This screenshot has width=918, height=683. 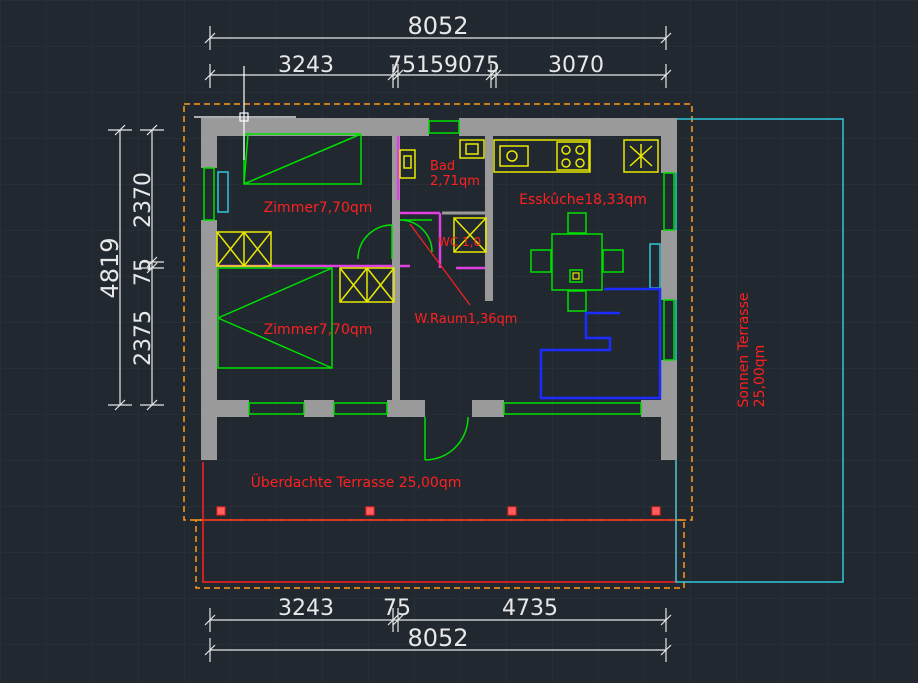 I want to click on room-label-zimmer-2: Zimmer7,70qm, so click(x=318, y=330).